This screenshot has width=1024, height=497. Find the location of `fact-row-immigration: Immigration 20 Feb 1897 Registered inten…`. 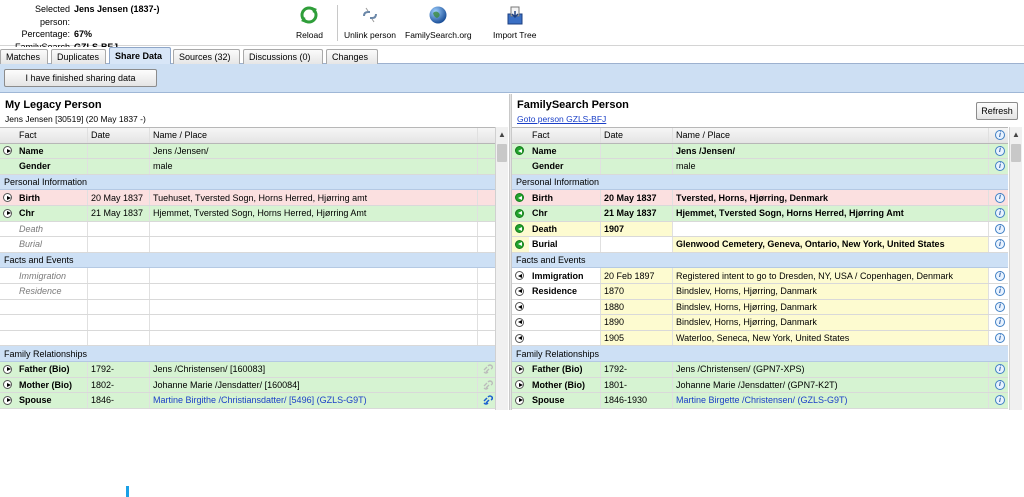

fact-row-immigration: Immigration 20 Feb 1897 Registered inten… is located at coordinates (760, 276).